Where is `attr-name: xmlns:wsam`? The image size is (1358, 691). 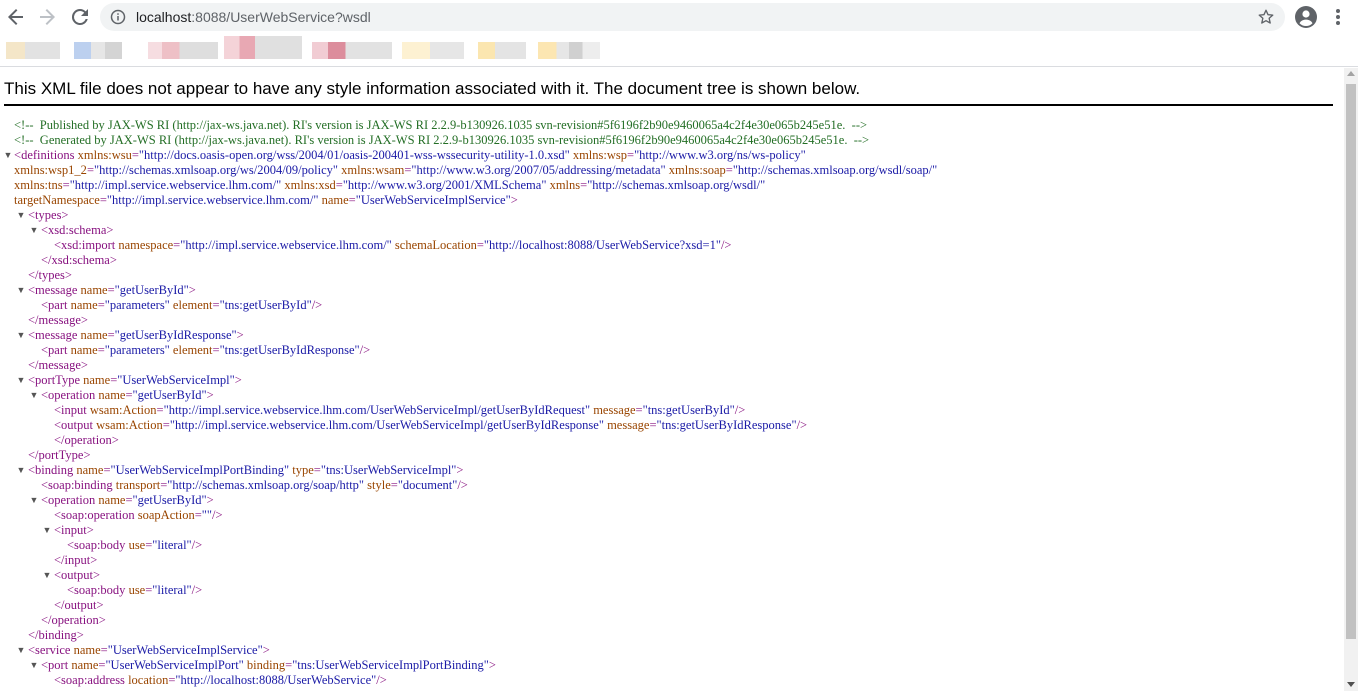 attr-name: xmlns:wsam is located at coordinates (373, 170).